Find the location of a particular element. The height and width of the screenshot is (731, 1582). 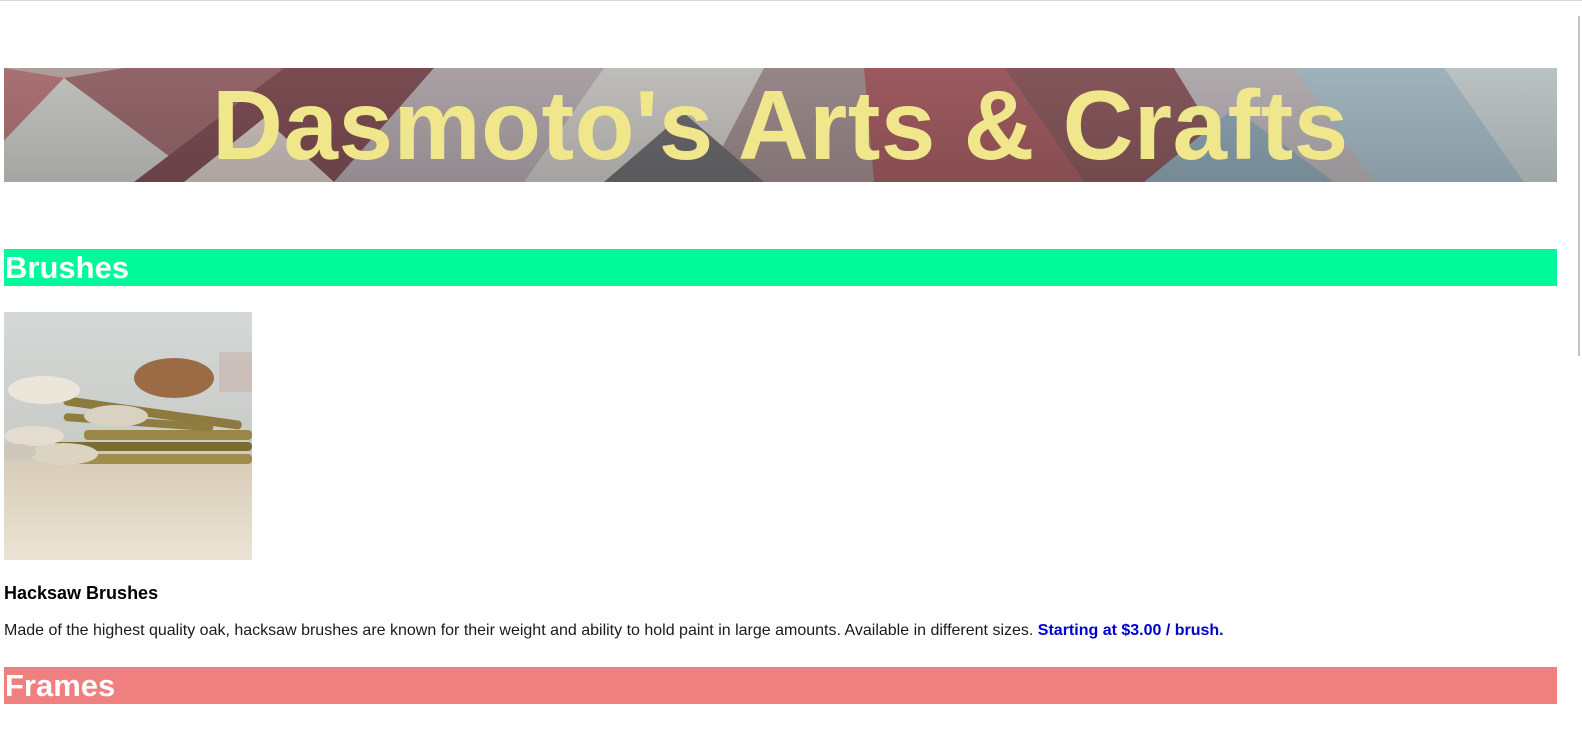

product-image is located at coordinates (128, 436).